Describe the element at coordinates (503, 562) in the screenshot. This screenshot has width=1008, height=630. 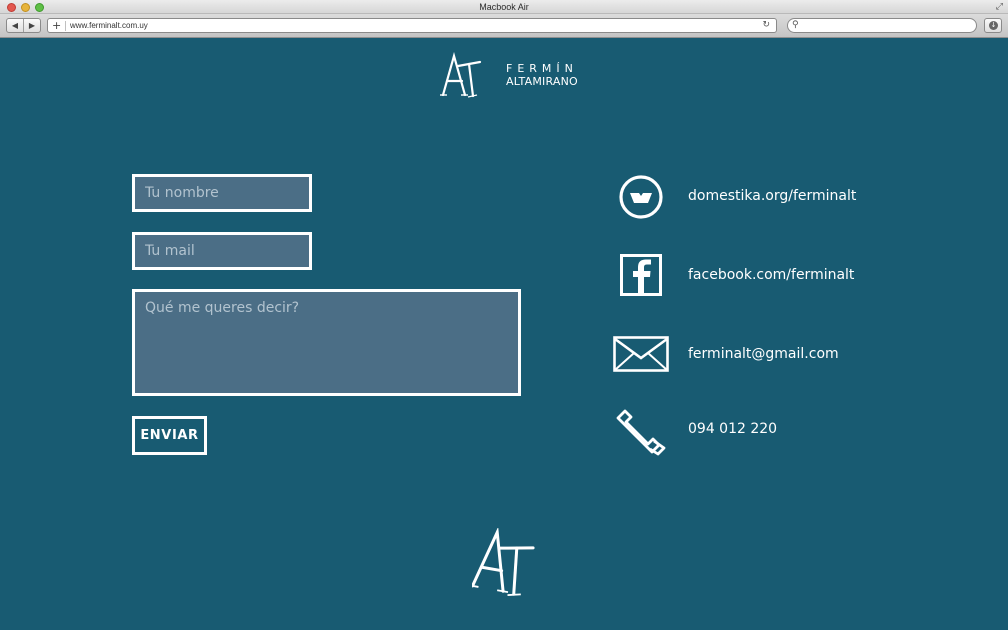
I see `footer-logo-icon` at that location.